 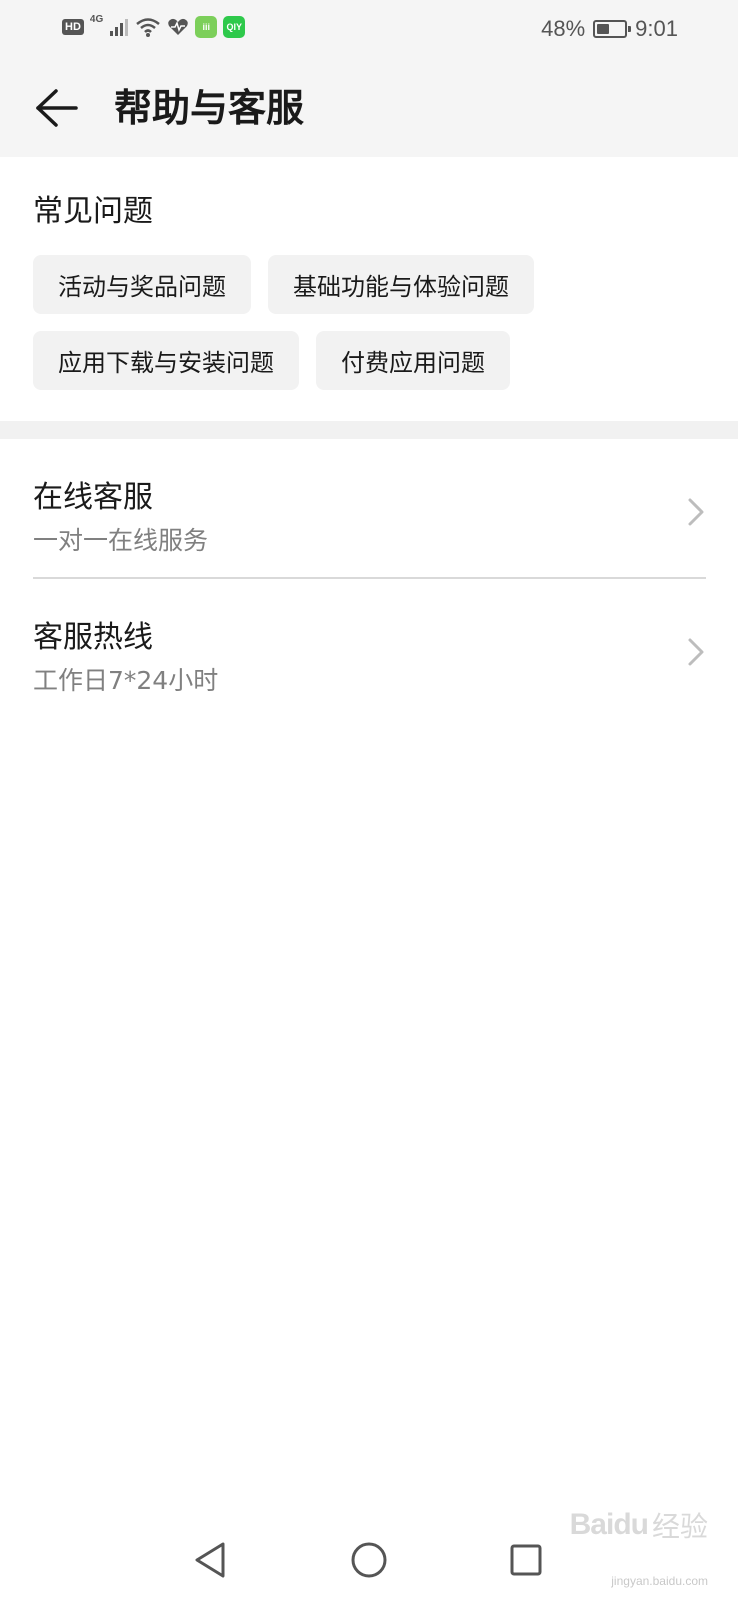 What do you see at coordinates (93, 637) in the screenshot?
I see `list-item-title: 客服热线` at bounding box center [93, 637].